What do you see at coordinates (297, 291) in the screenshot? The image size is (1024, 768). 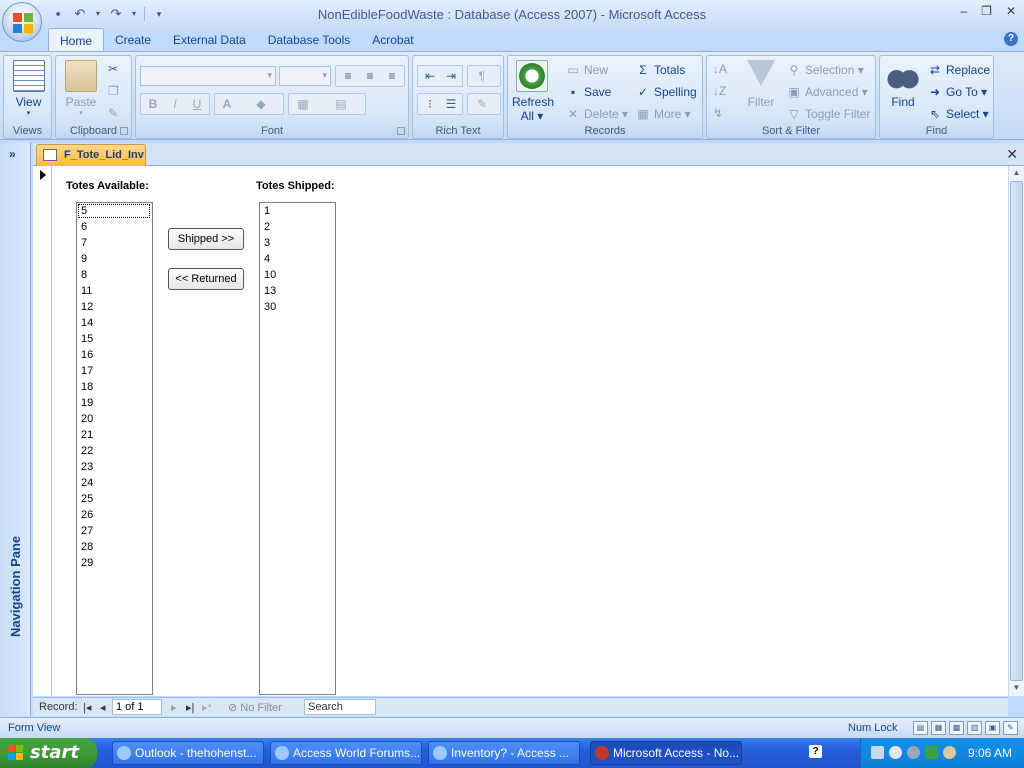 I see `list-item: 13` at bounding box center [297, 291].